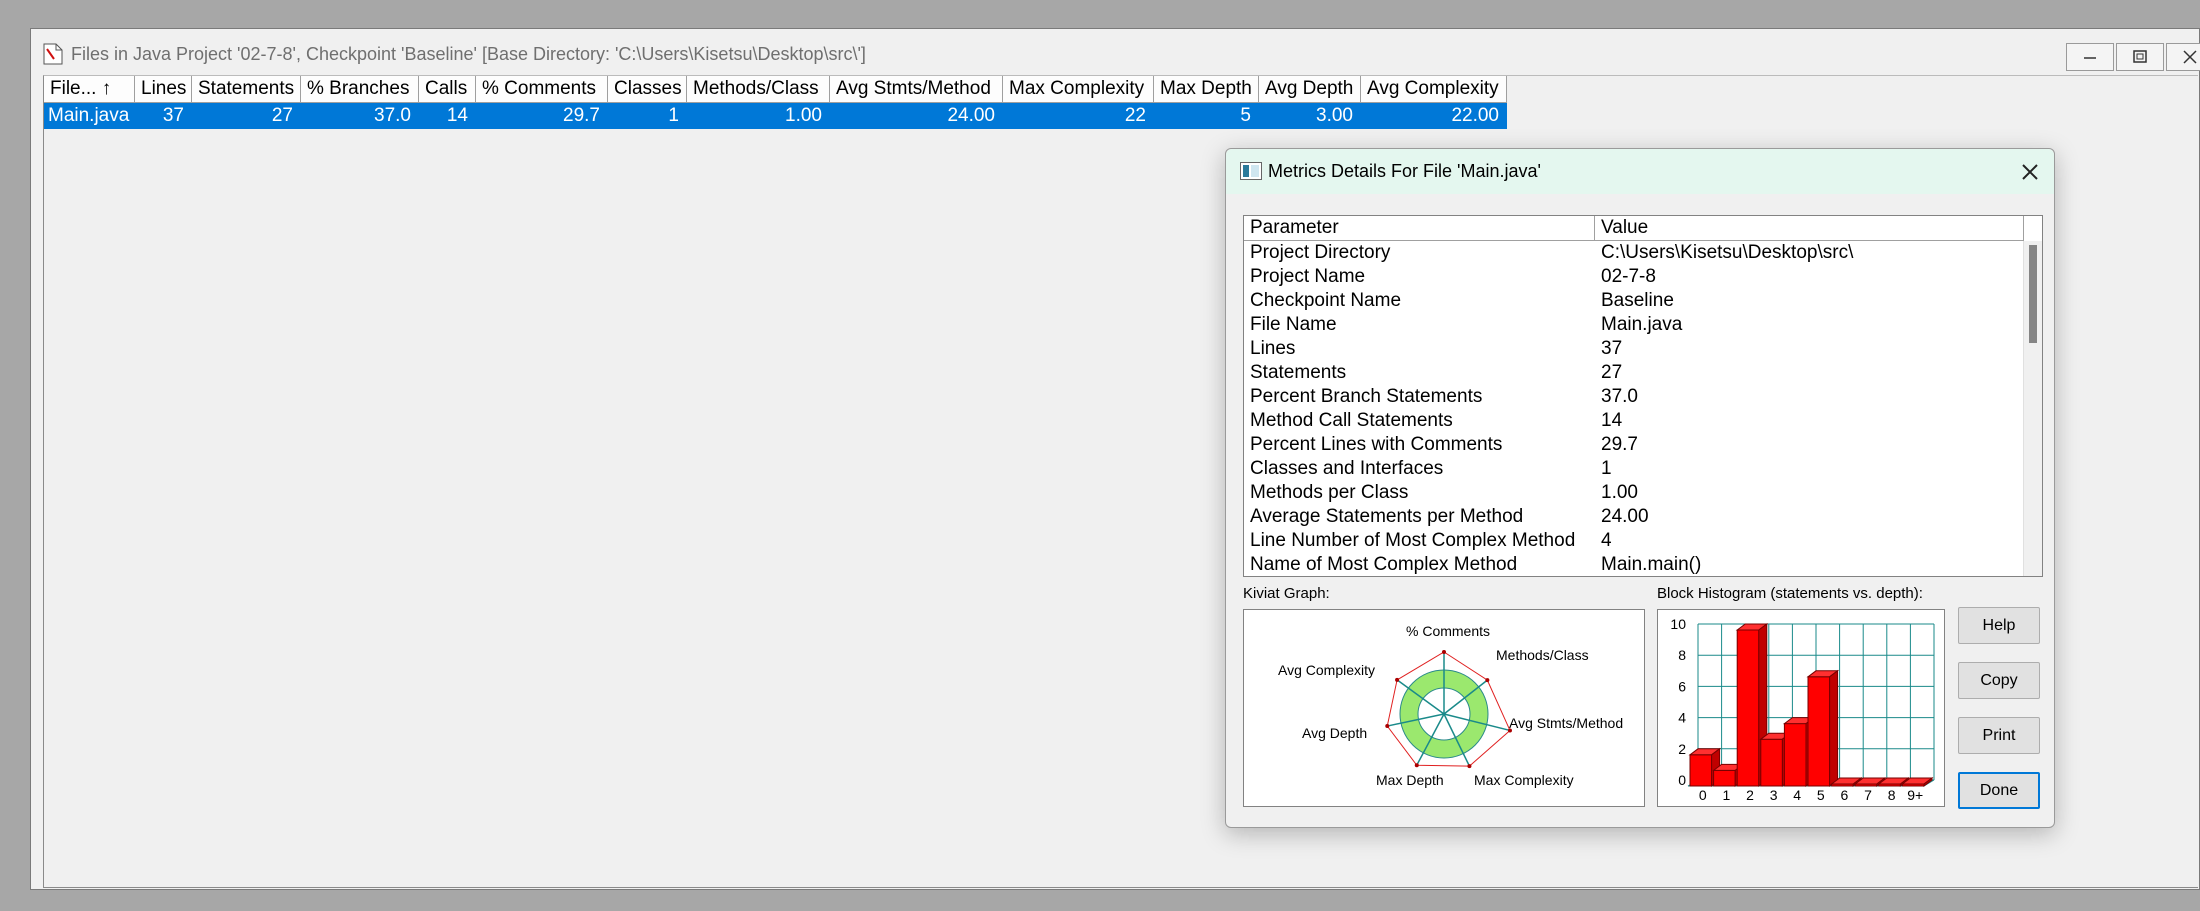 This screenshot has height=911, width=2200. What do you see at coordinates (1628, 276) in the screenshot?
I see `parameter-value: 02-7-8` at bounding box center [1628, 276].